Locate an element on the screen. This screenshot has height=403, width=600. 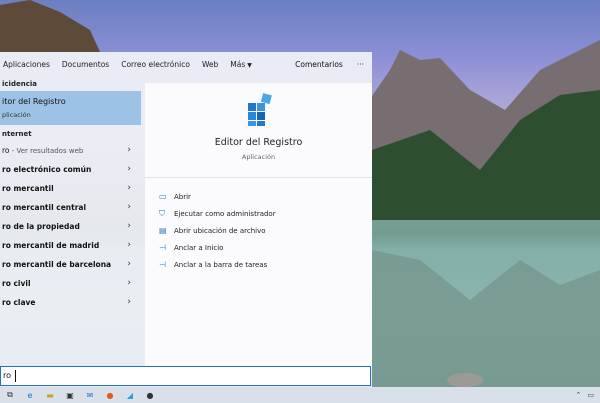
task-view-icon: ⧉ is located at coordinates (10, 395).